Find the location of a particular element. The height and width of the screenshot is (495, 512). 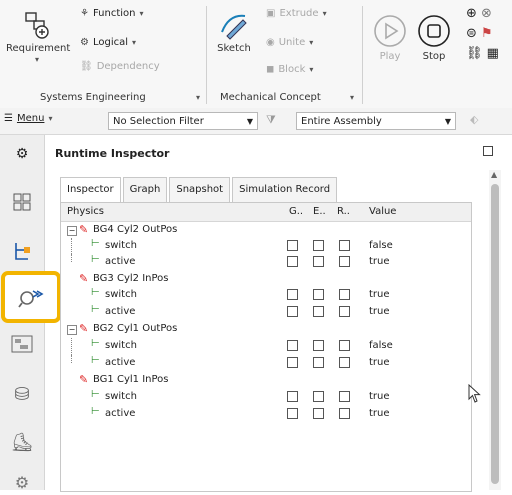

signal-name: active is located at coordinates (120, 261).